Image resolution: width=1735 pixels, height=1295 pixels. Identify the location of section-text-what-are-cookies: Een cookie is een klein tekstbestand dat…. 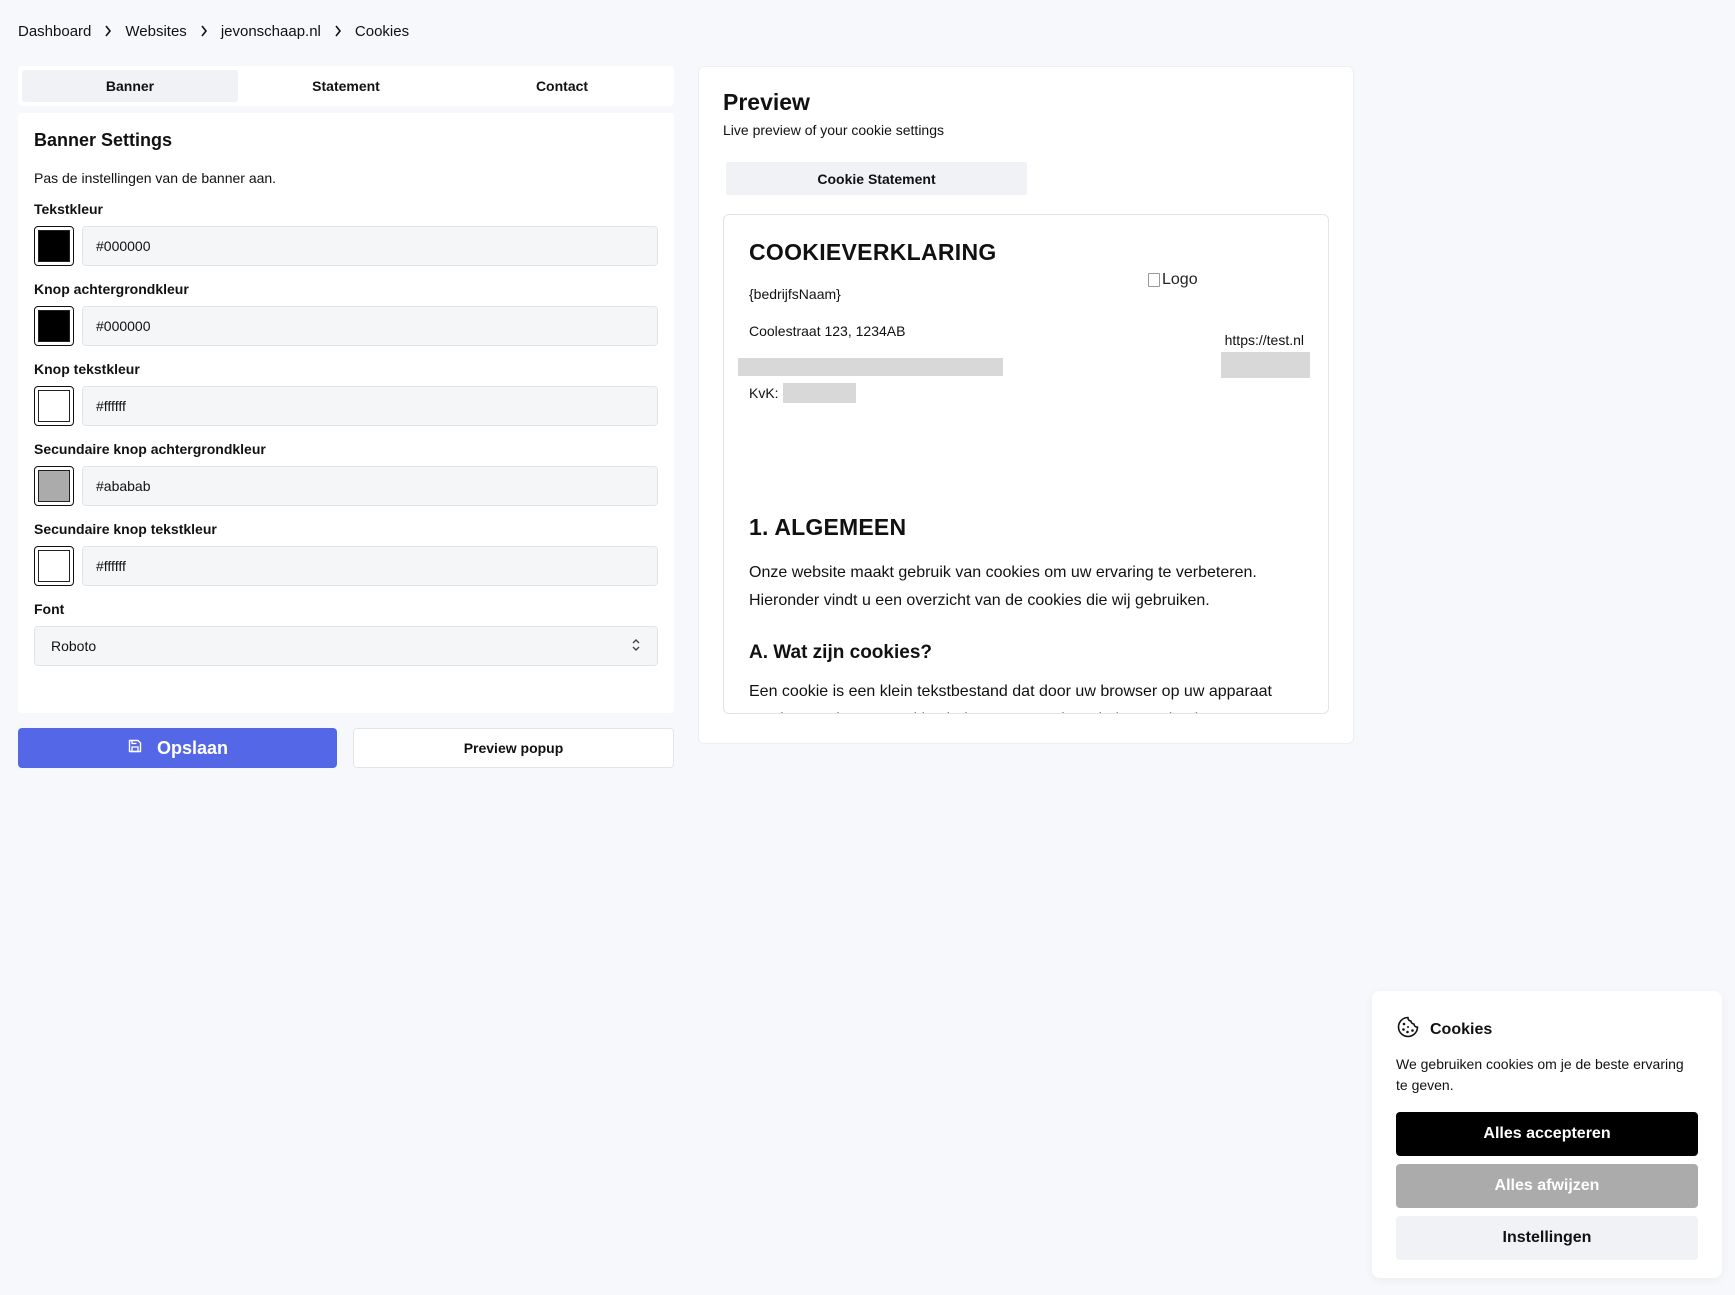
(1010, 698).